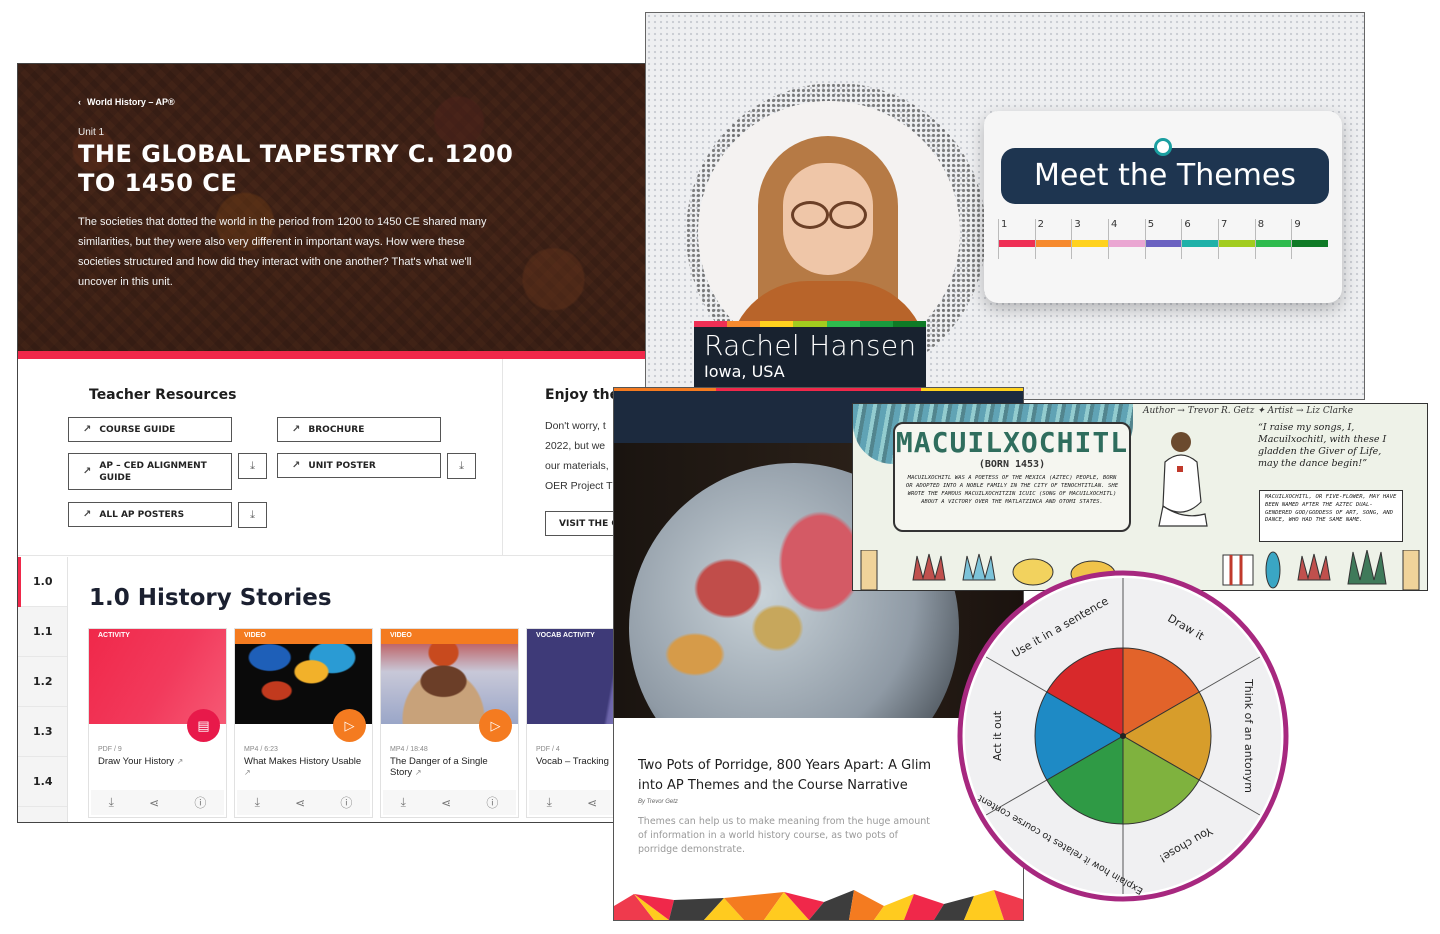  What do you see at coordinates (1041, 224) in the screenshot?
I see `theme-number: 2` at bounding box center [1041, 224].